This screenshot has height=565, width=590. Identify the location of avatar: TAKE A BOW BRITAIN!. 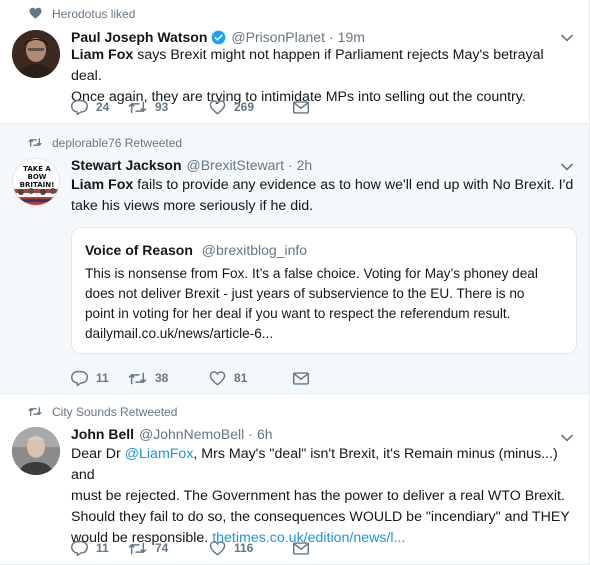
(36, 182).